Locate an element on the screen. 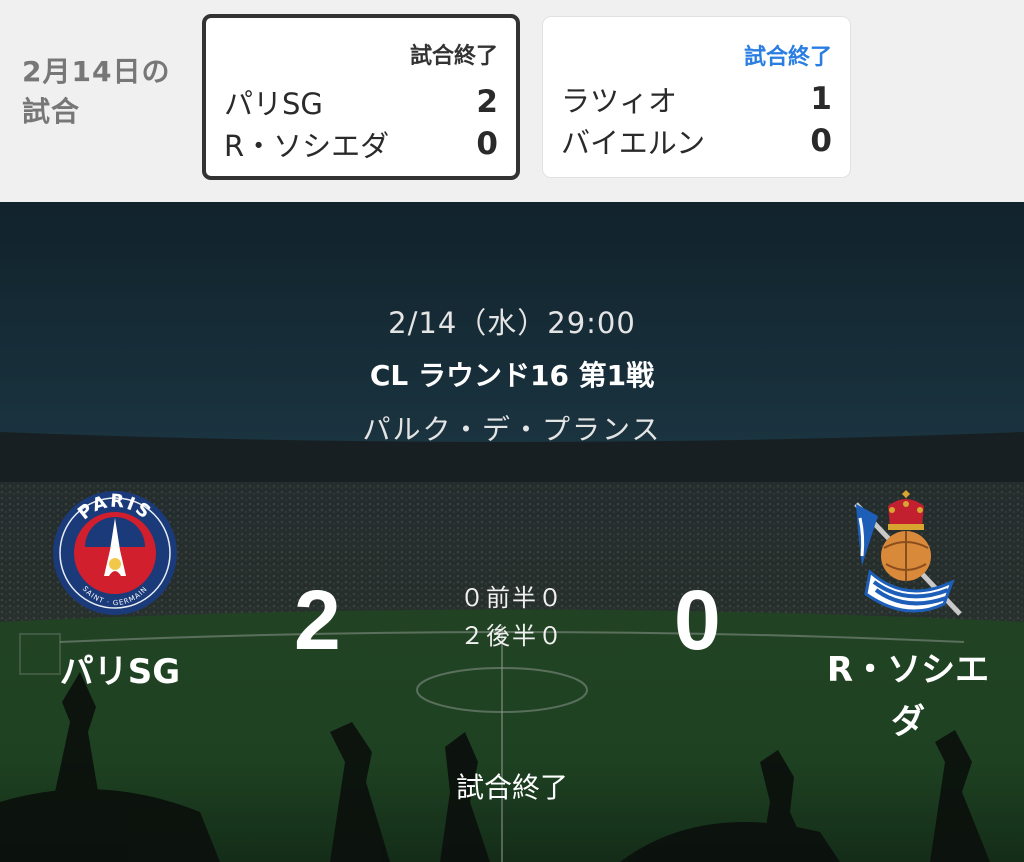 The height and width of the screenshot is (862, 1024). real-sociedad-crest-icon is located at coordinates (907, 556).